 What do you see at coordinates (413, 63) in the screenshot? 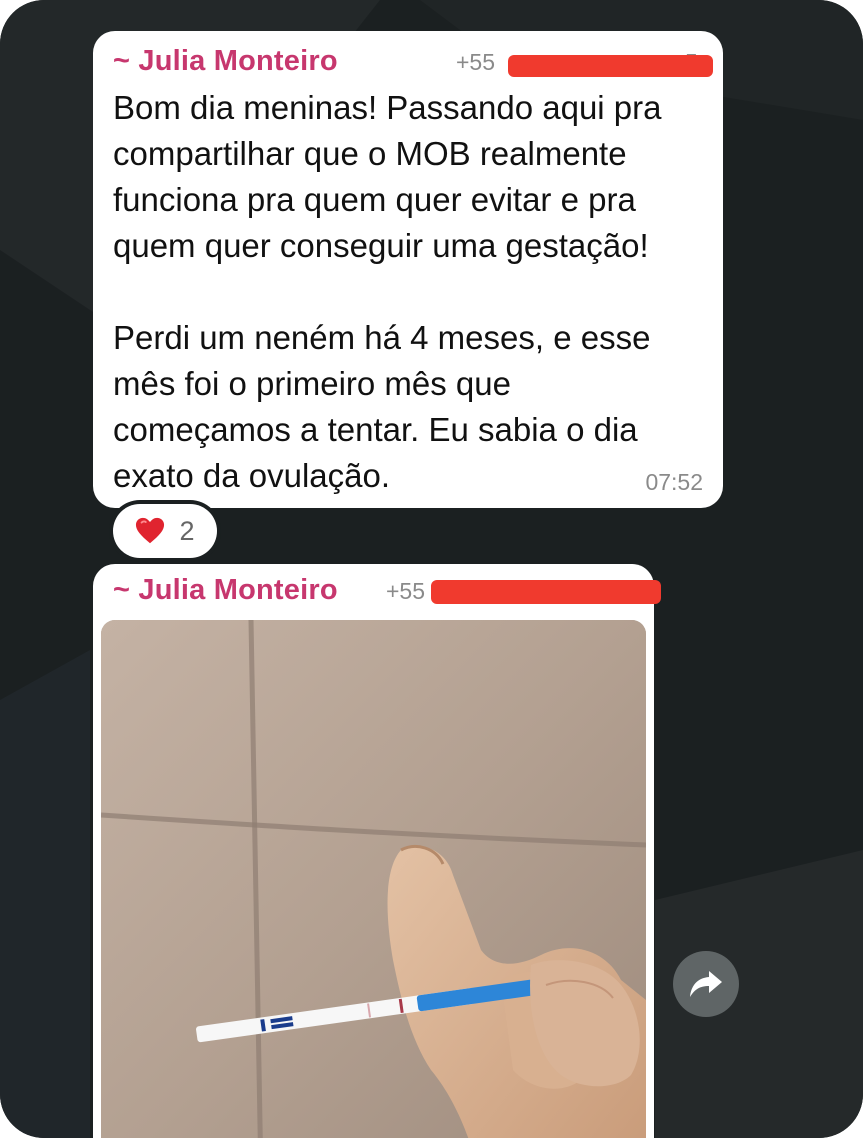
I see `message-header: ~ Julia Monteiro +55 5` at bounding box center [413, 63].